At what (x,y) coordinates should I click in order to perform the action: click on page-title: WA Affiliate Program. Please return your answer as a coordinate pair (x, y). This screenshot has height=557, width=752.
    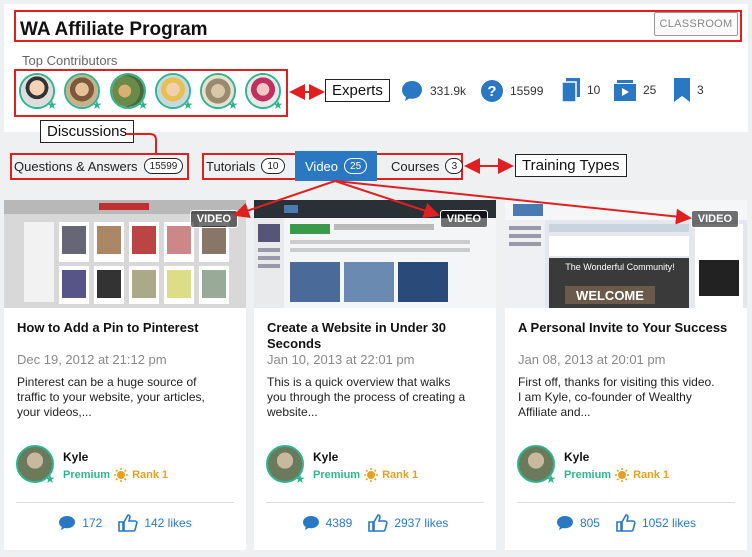
    Looking at the image, I should click on (114, 29).